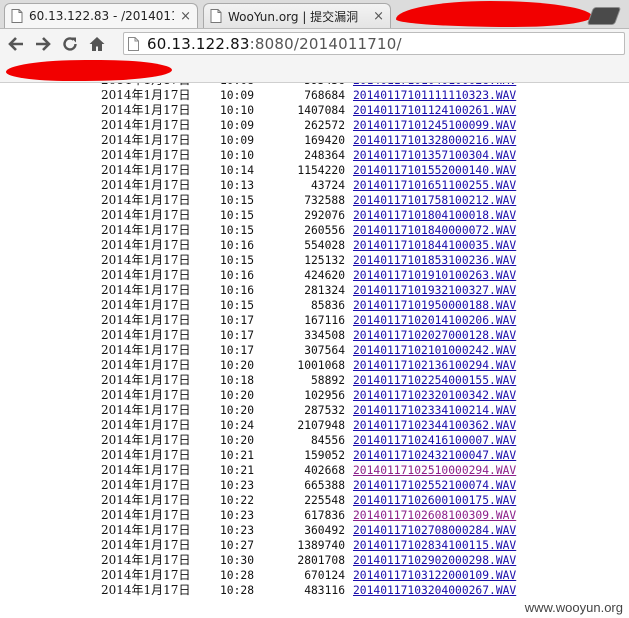  What do you see at coordinates (324, 245) in the screenshot?
I see `file-size: 554028` at bounding box center [324, 245].